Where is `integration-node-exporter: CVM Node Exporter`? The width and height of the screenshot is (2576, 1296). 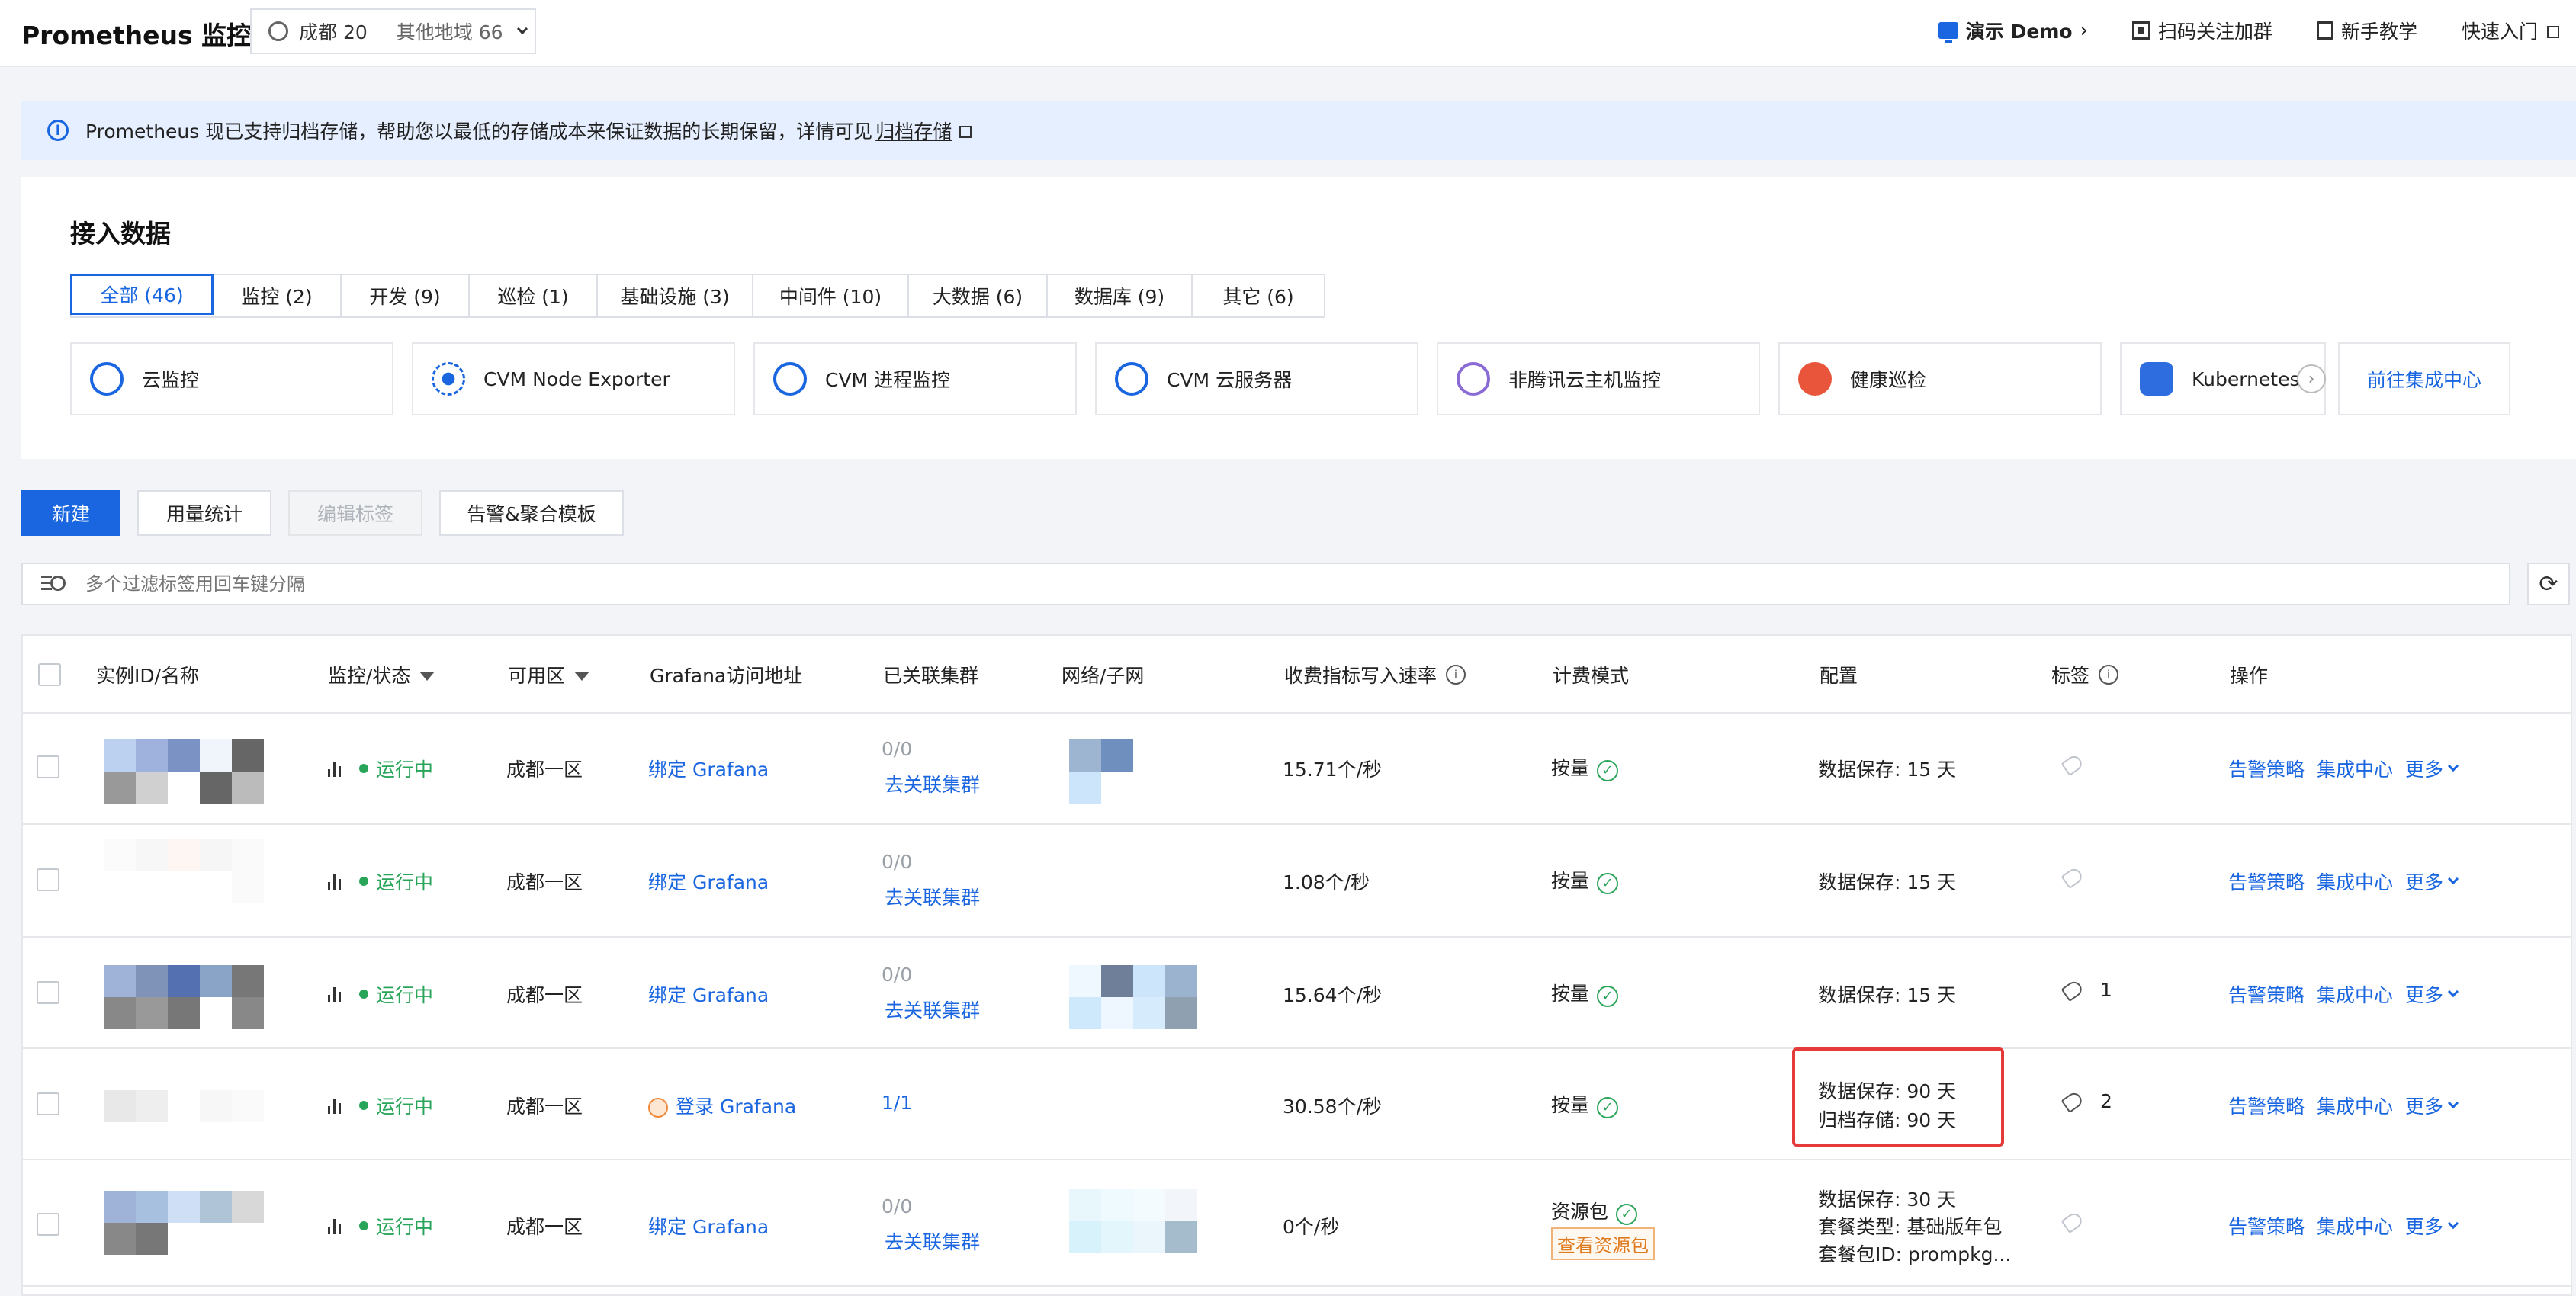
integration-node-exporter: CVM Node Exporter is located at coordinates (573, 378).